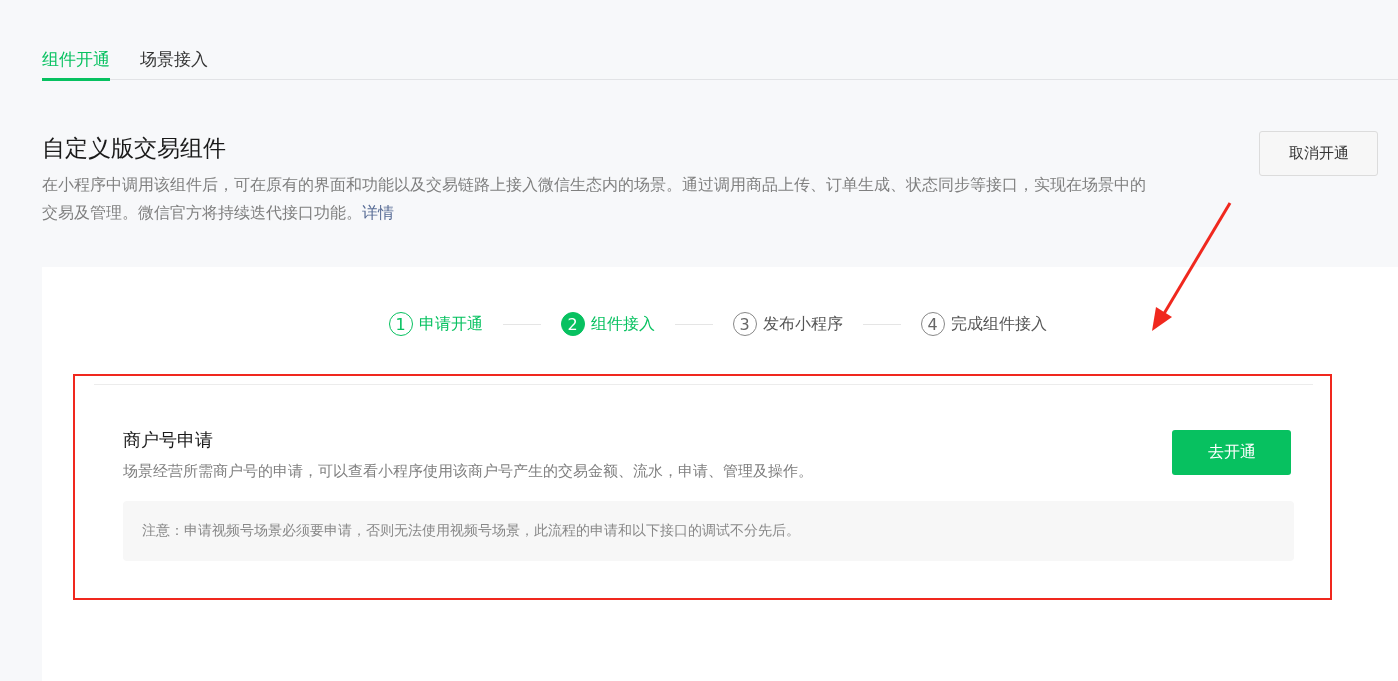 This screenshot has width=1398, height=681. I want to click on cancel-button: 取消开通, so click(1318, 153).